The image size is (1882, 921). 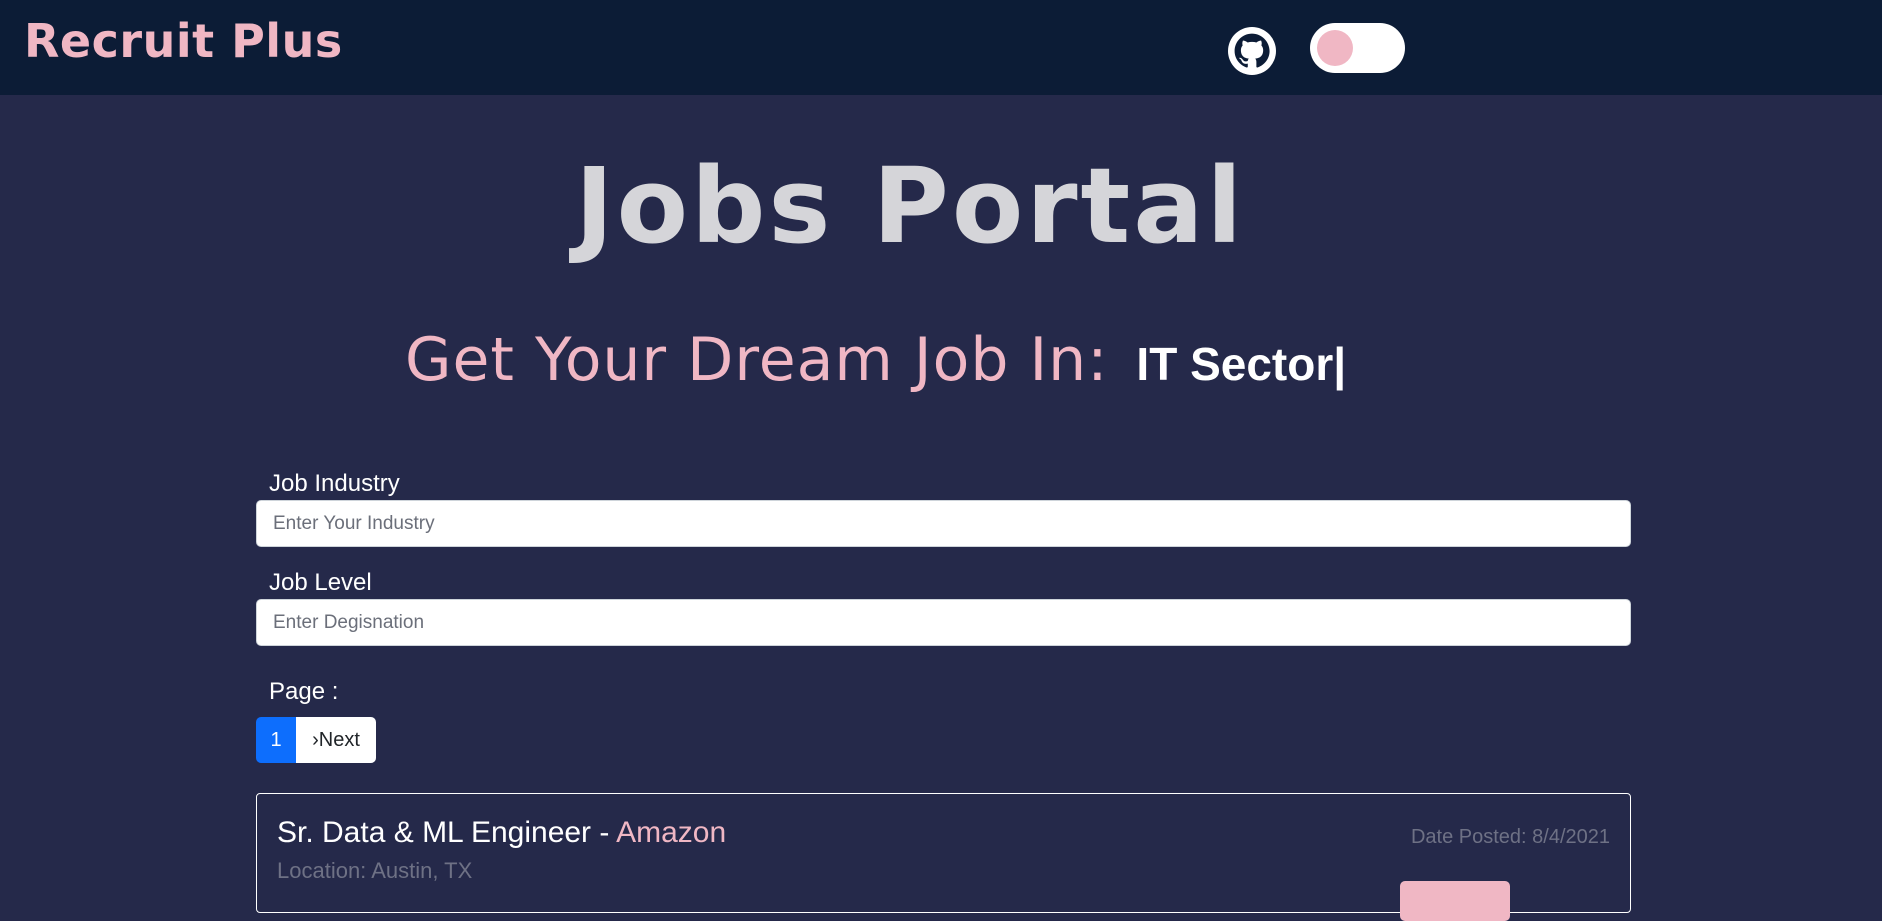 I want to click on page-title: Jobs Portal, so click(x=910, y=206).